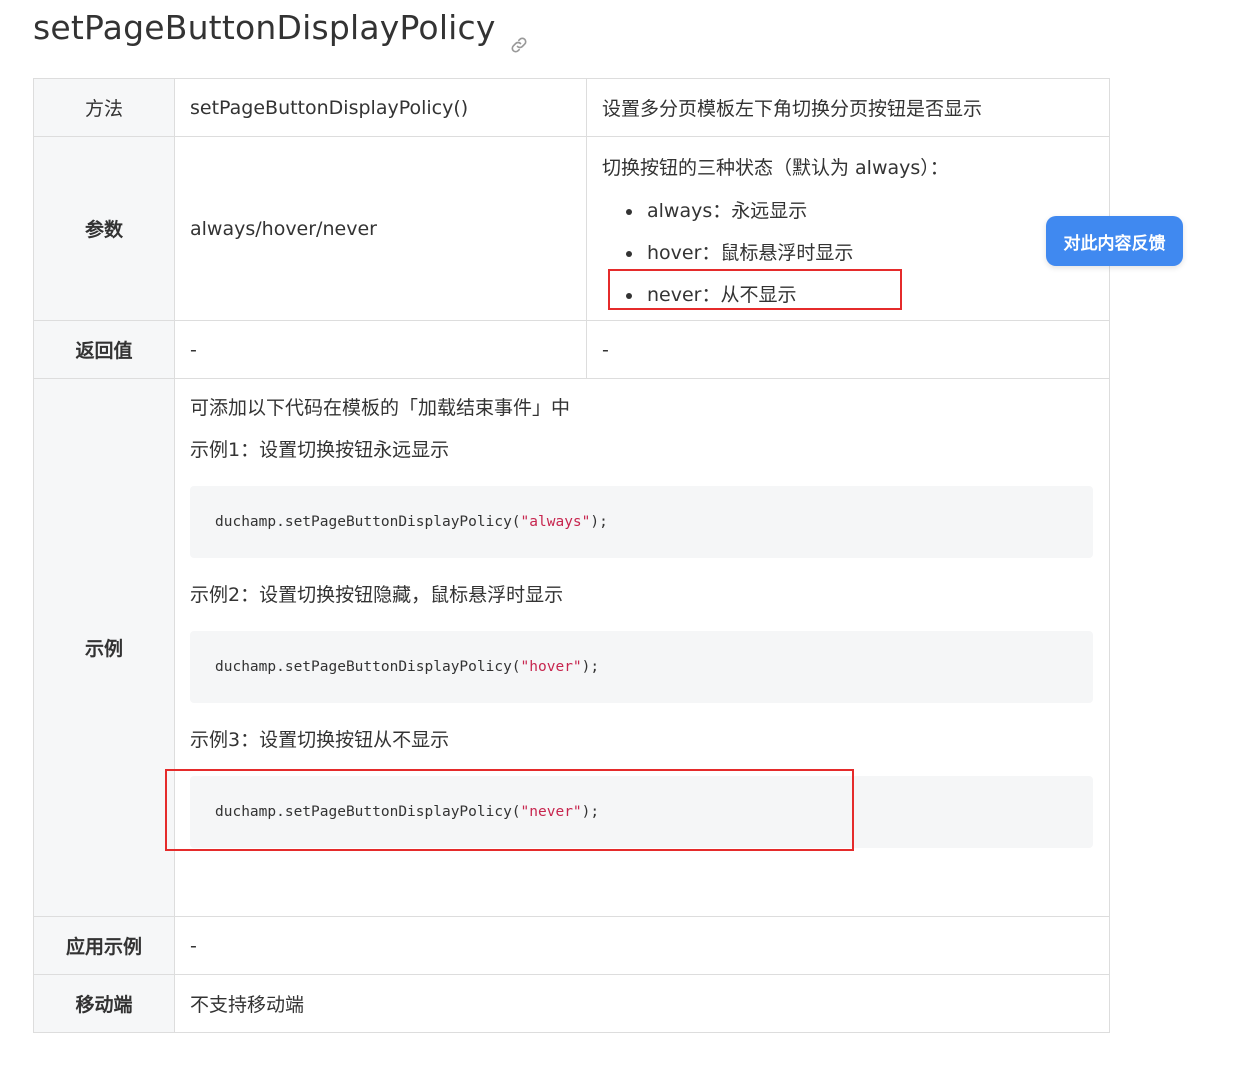  I want to click on page-title: setPageButtonDisplayPolicy, so click(280, 30).